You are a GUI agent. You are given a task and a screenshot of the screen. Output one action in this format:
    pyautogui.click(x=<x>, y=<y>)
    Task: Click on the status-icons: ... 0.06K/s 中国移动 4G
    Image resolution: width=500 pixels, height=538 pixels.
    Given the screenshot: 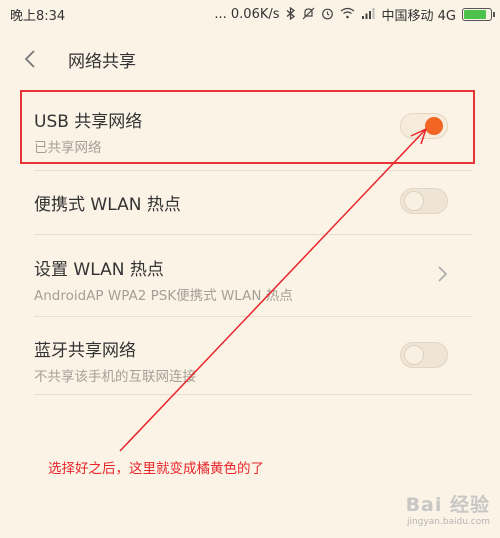 What is the action you would take?
    pyautogui.click(x=354, y=14)
    